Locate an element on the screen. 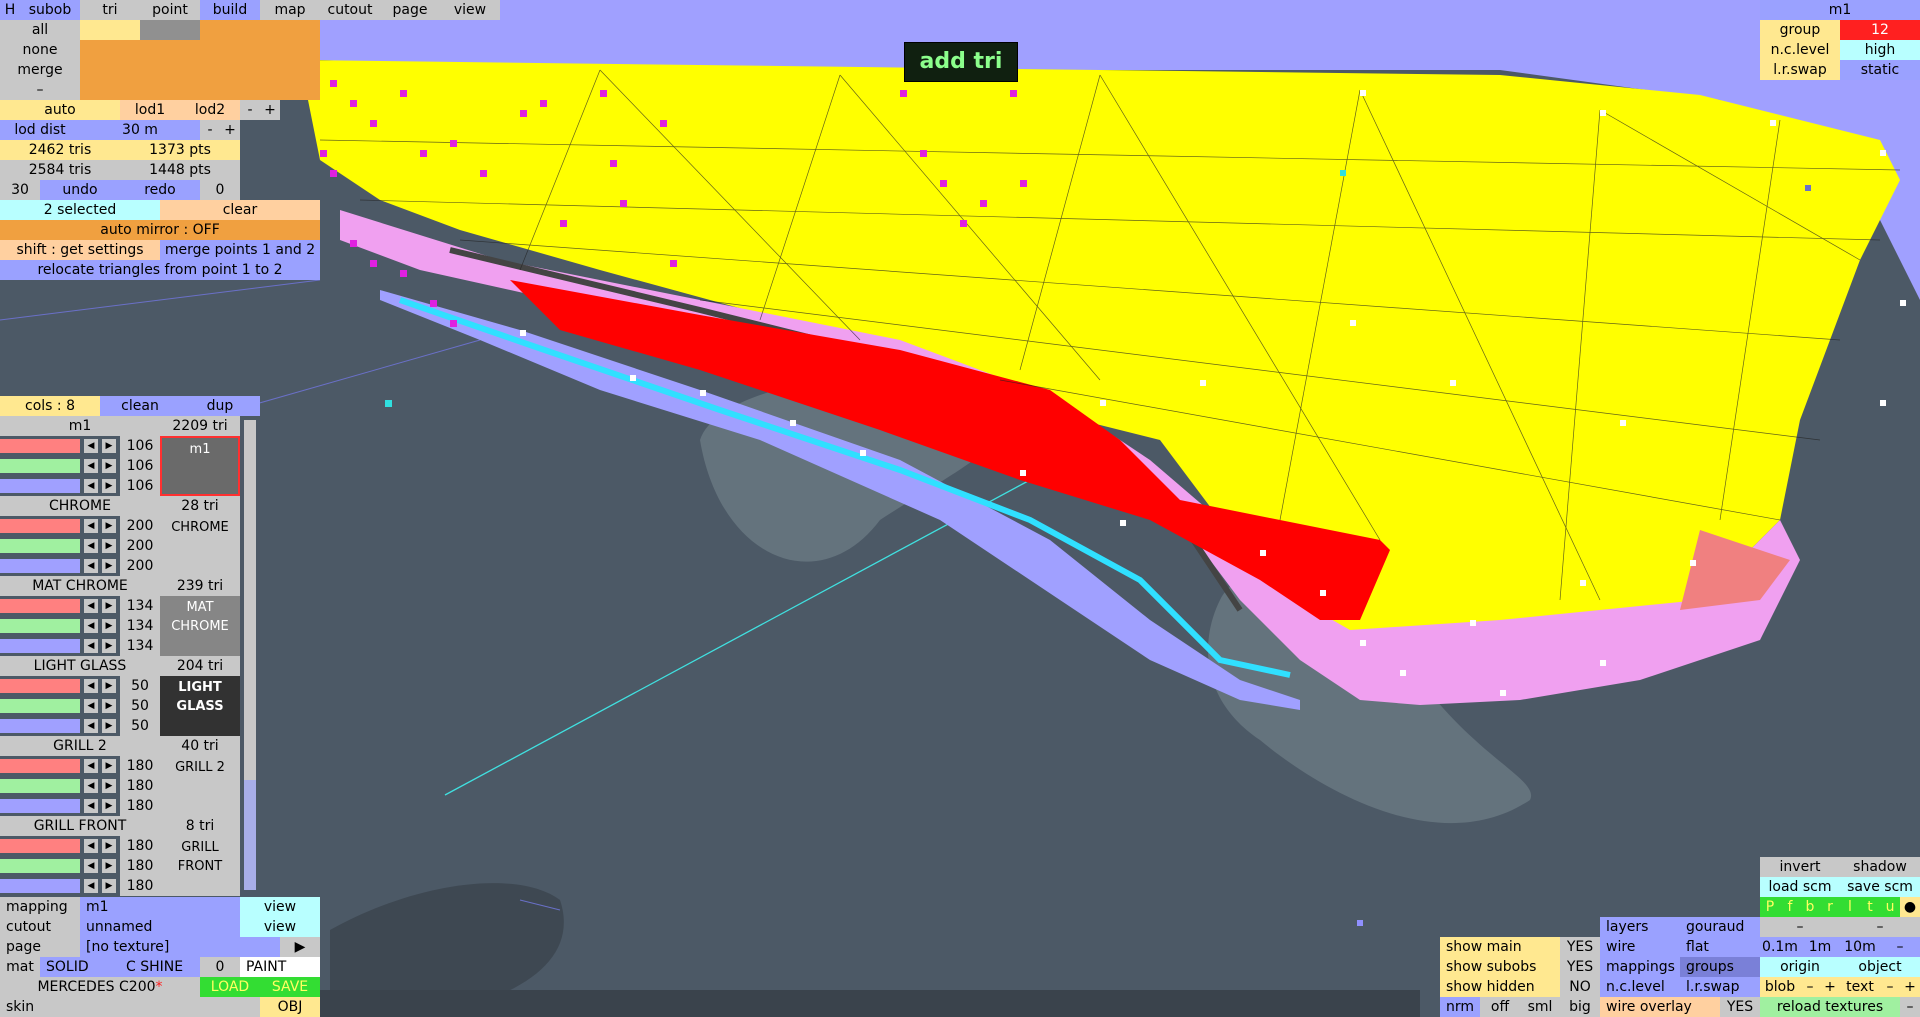 The height and width of the screenshot is (1017, 1920). text-plus-button: + is located at coordinates (1910, 987).